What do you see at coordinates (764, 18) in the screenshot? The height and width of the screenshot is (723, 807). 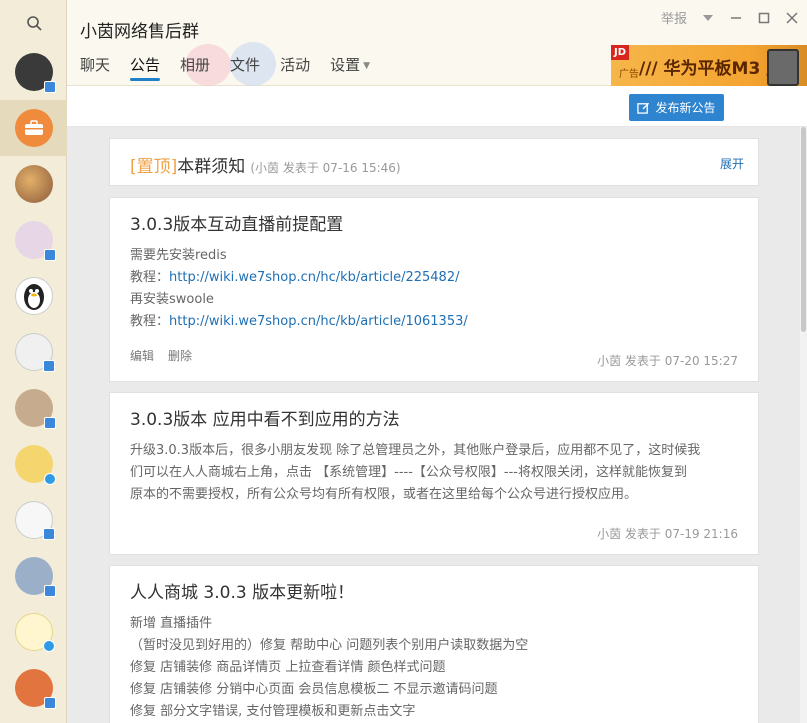 I see `maximize-icon` at bounding box center [764, 18].